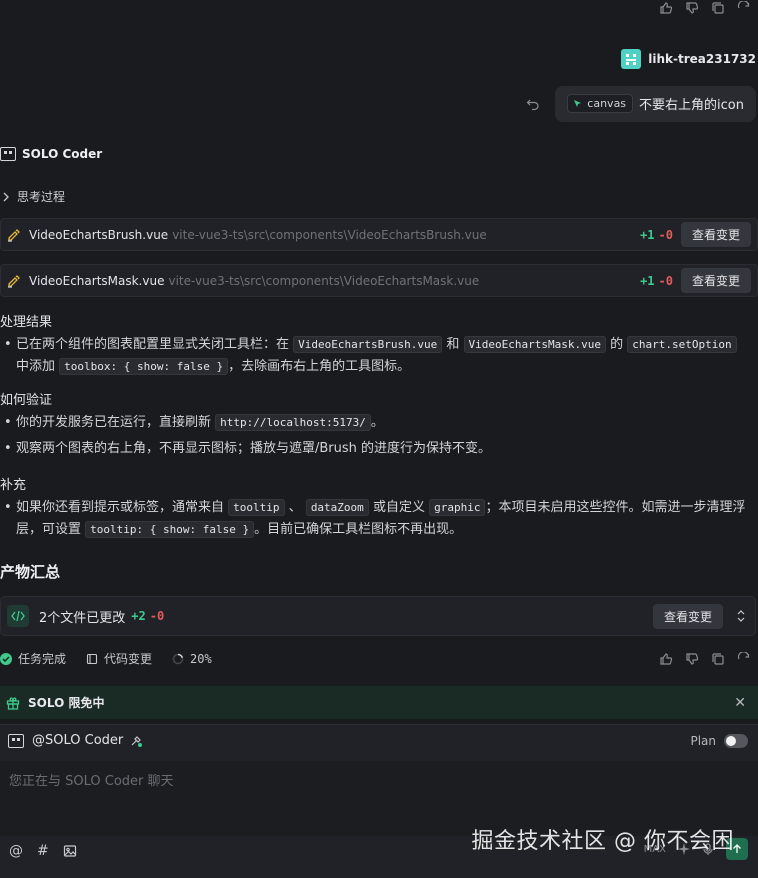  Describe the element at coordinates (30, 572) in the screenshot. I see `summary-heading: 产物汇总` at that location.